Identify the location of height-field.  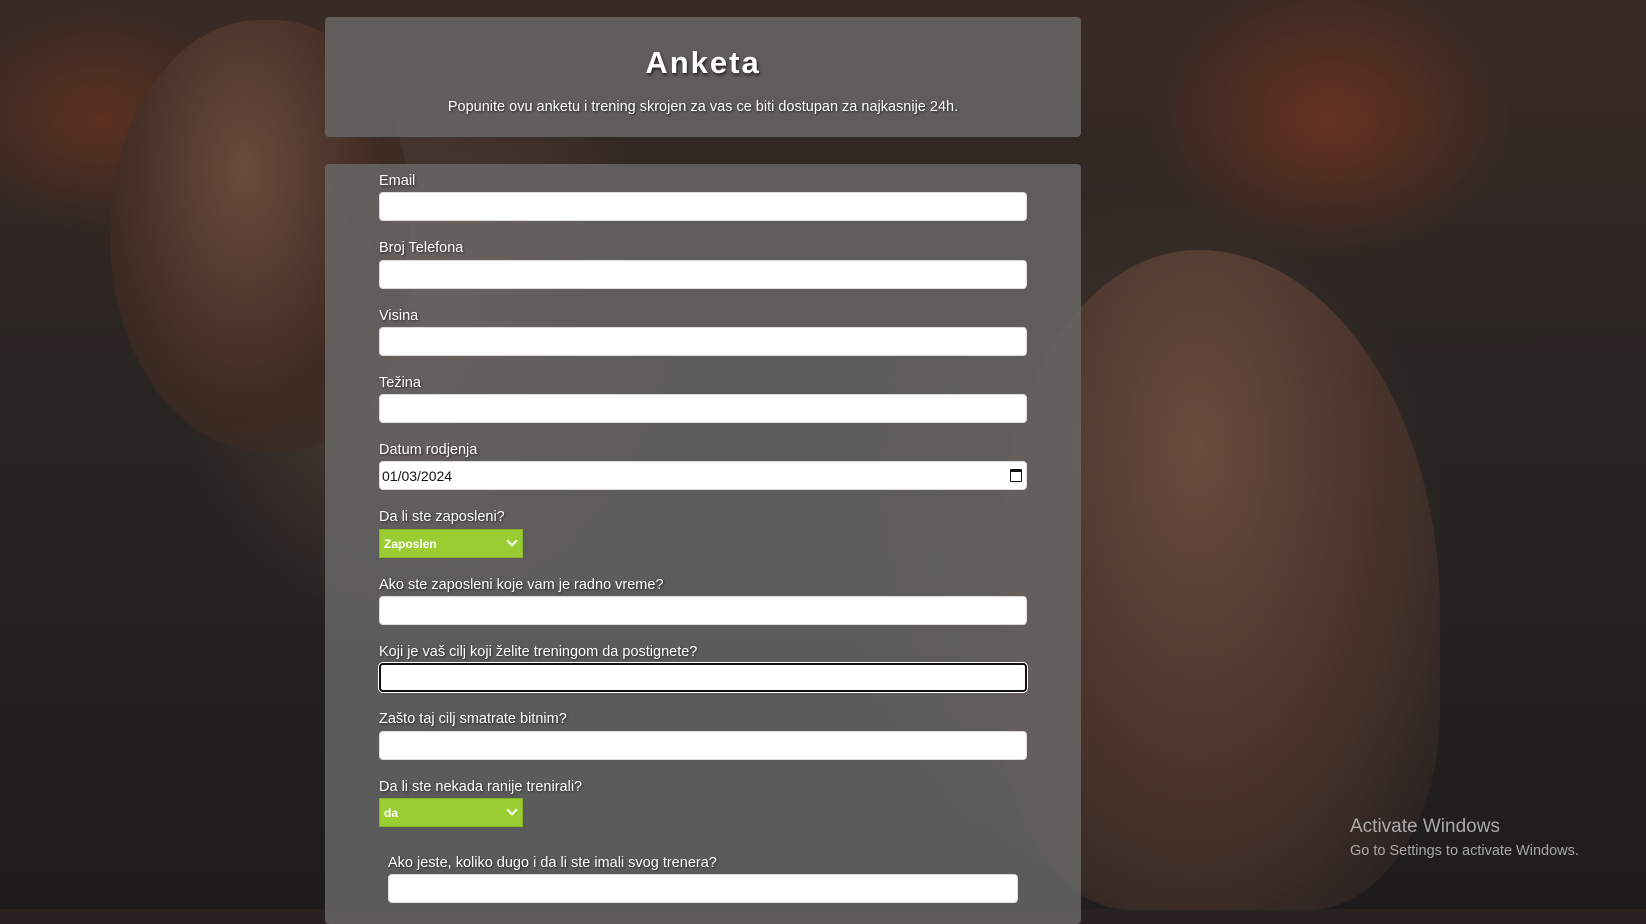
(703, 341).